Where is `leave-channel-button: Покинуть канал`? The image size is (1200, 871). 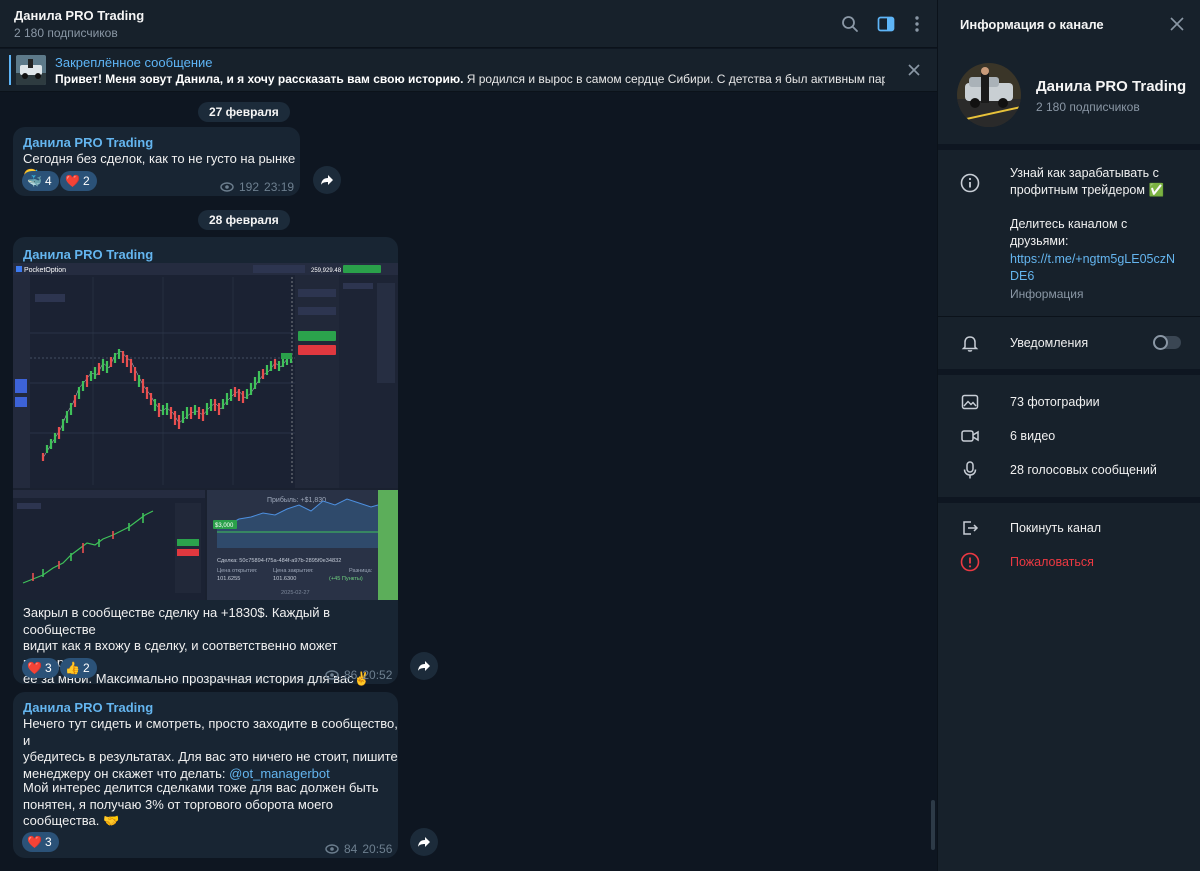
leave-channel-button: Покинуть канал is located at coordinates (1069, 529).